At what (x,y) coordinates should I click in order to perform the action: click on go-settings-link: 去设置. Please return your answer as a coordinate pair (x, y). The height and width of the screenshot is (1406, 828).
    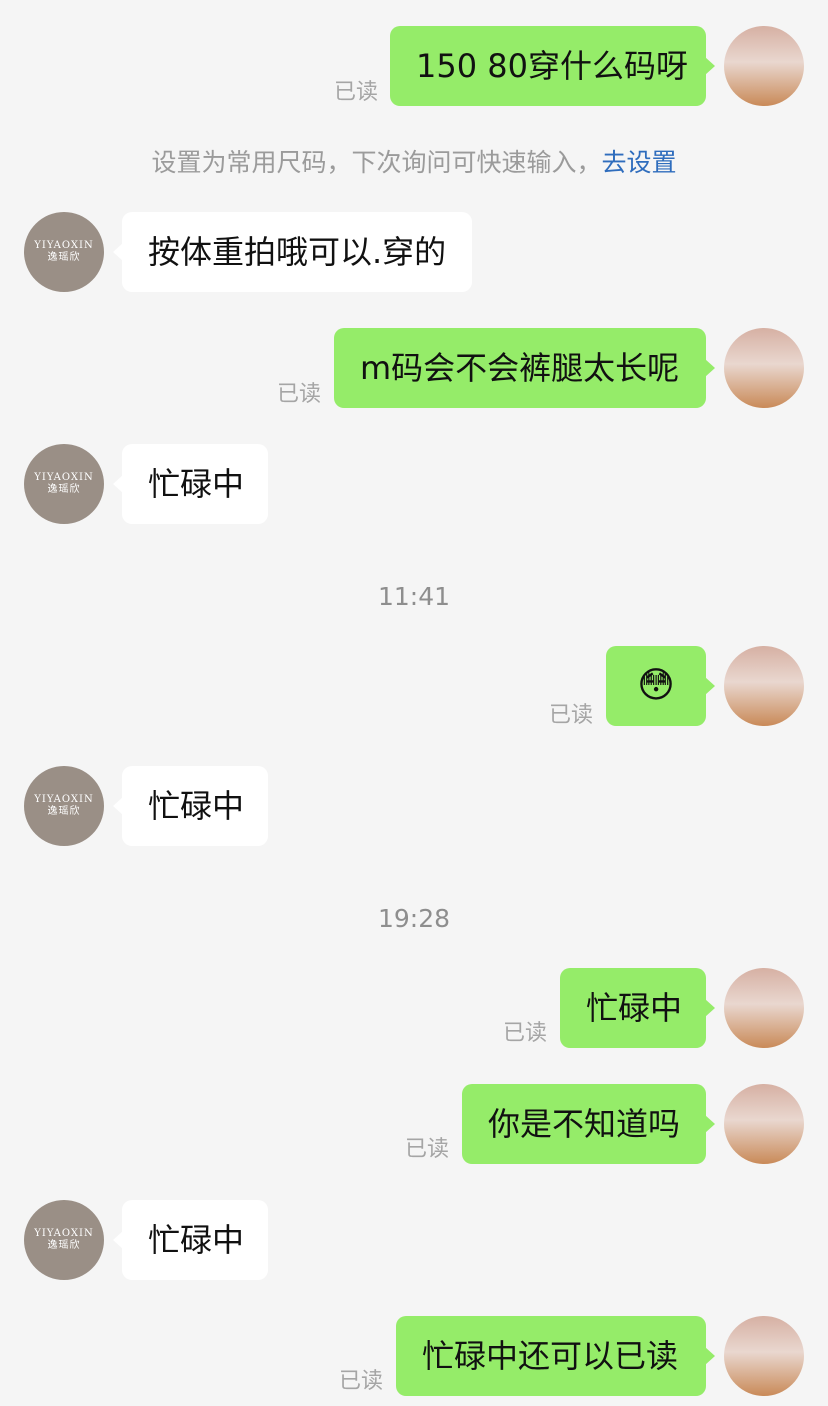
    Looking at the image, I should click on (639, 162).